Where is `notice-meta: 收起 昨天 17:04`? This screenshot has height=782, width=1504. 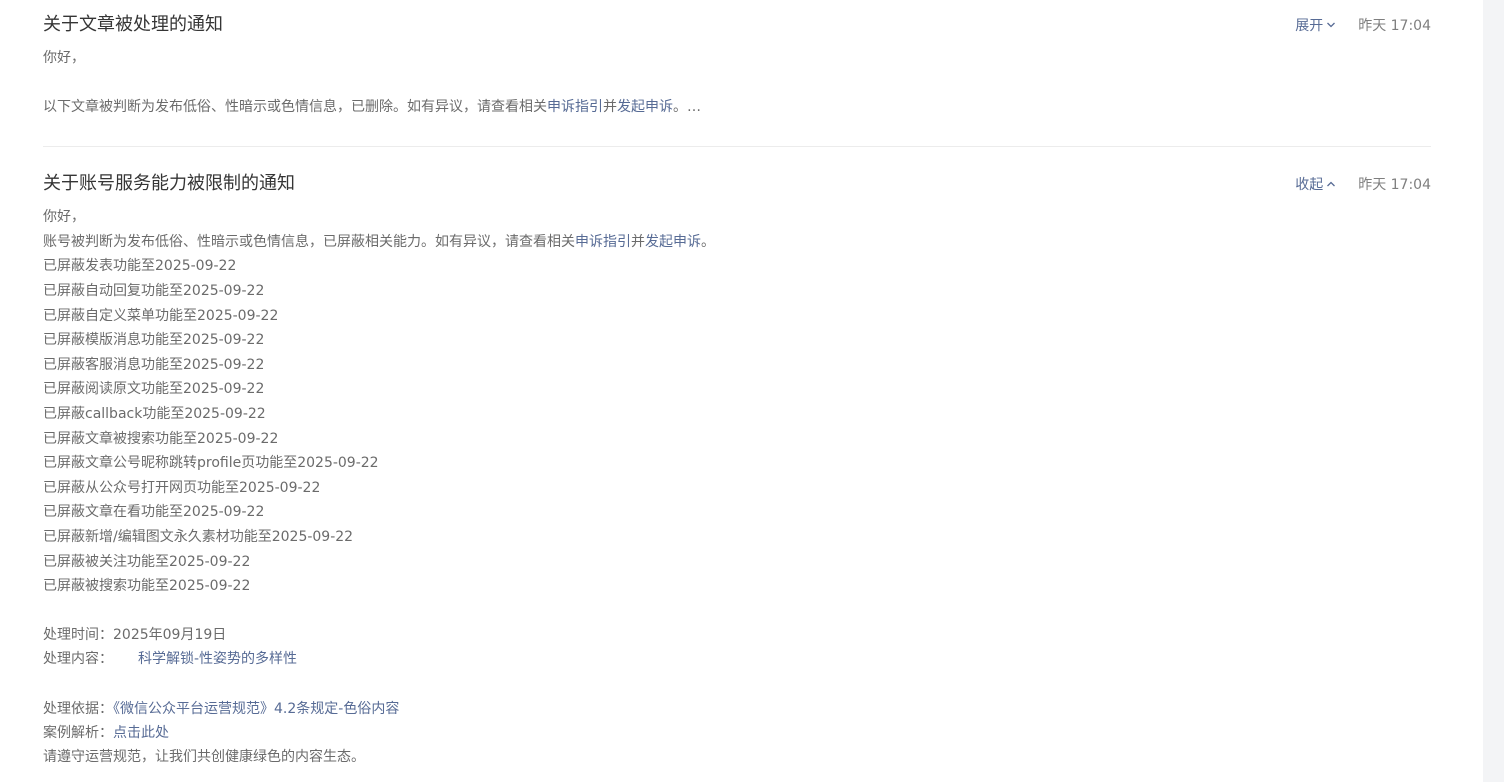
notice-meta: 收起 昨天 17:04 is located at coordinates (1363, 184).